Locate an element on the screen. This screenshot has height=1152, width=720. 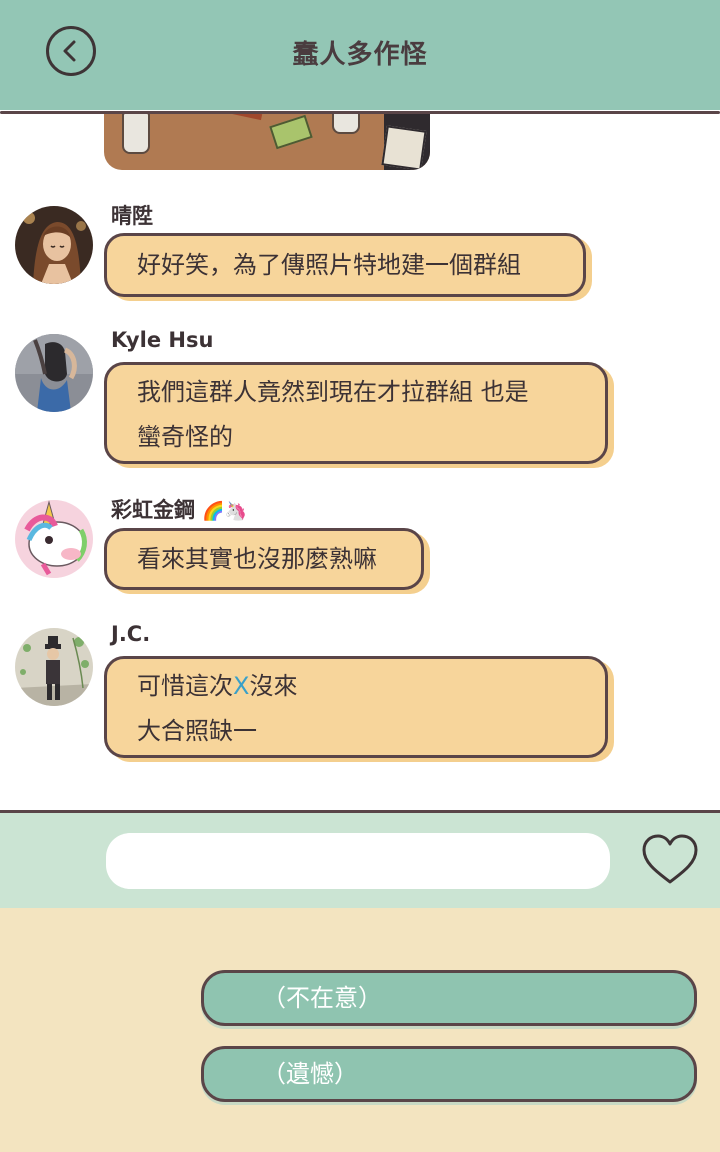
message-bubble: 我們這群人竟然到現在才拉群組 也是 蠻奇怪的 is located at coordinates (356, 413).